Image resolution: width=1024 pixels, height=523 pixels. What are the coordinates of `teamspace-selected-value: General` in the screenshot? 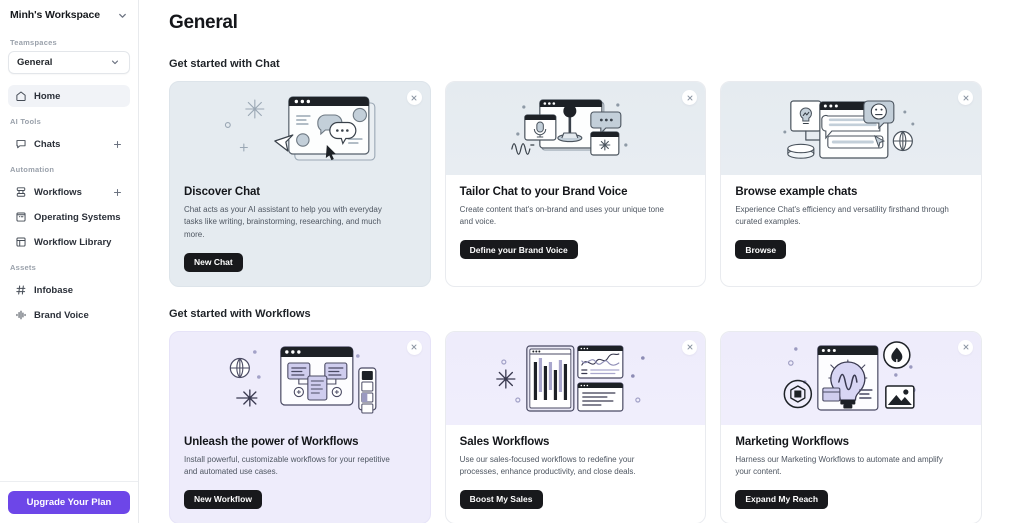 It's located at (35, 62).